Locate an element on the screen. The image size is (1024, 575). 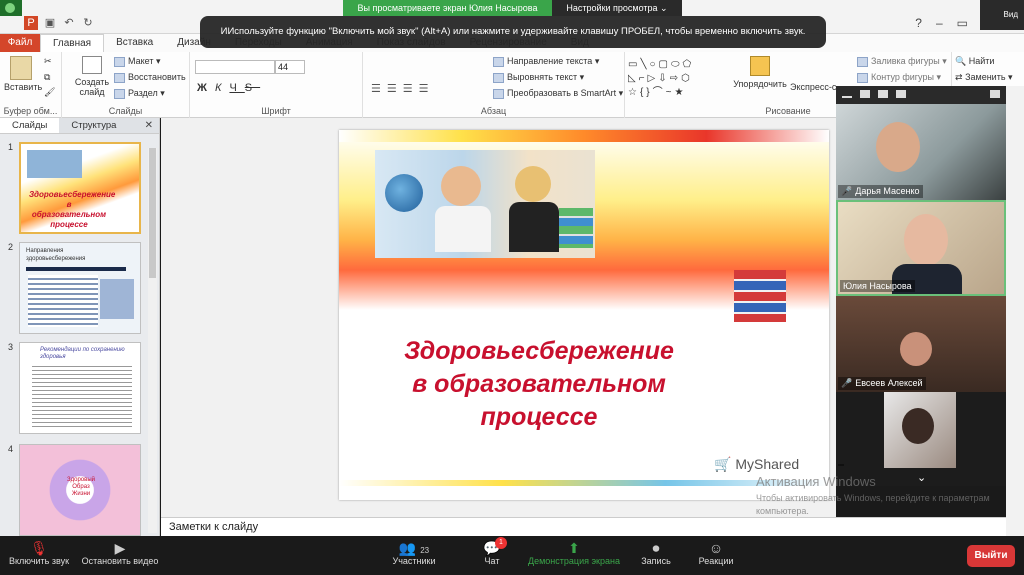
stop-video-button: ▶ Остановить видео is located at coordinates (120, 553).